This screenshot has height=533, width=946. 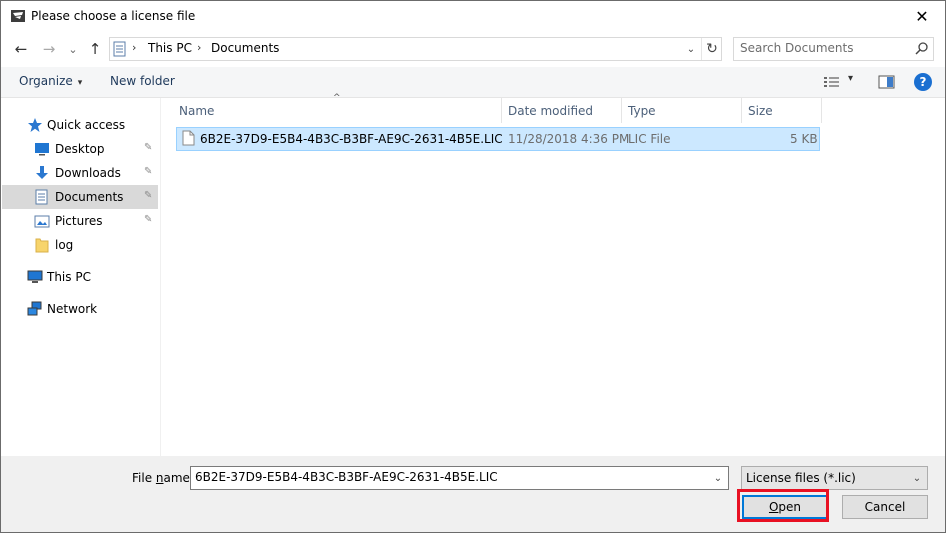 I want to click on back-arrow-icon: ←, so click(x=21, y=49).